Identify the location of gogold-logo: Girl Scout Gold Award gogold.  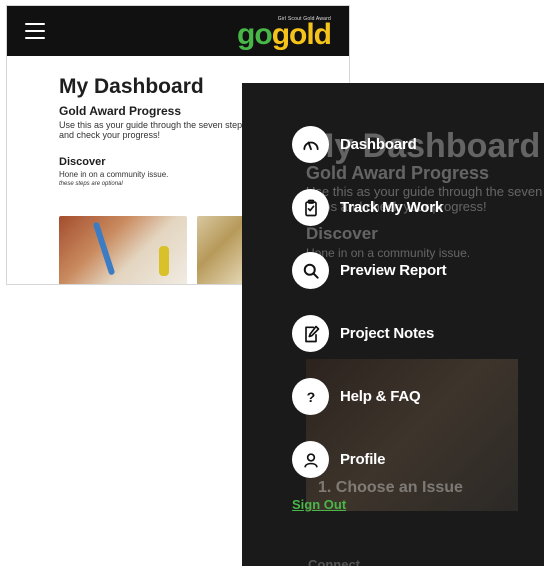
(284, 33).